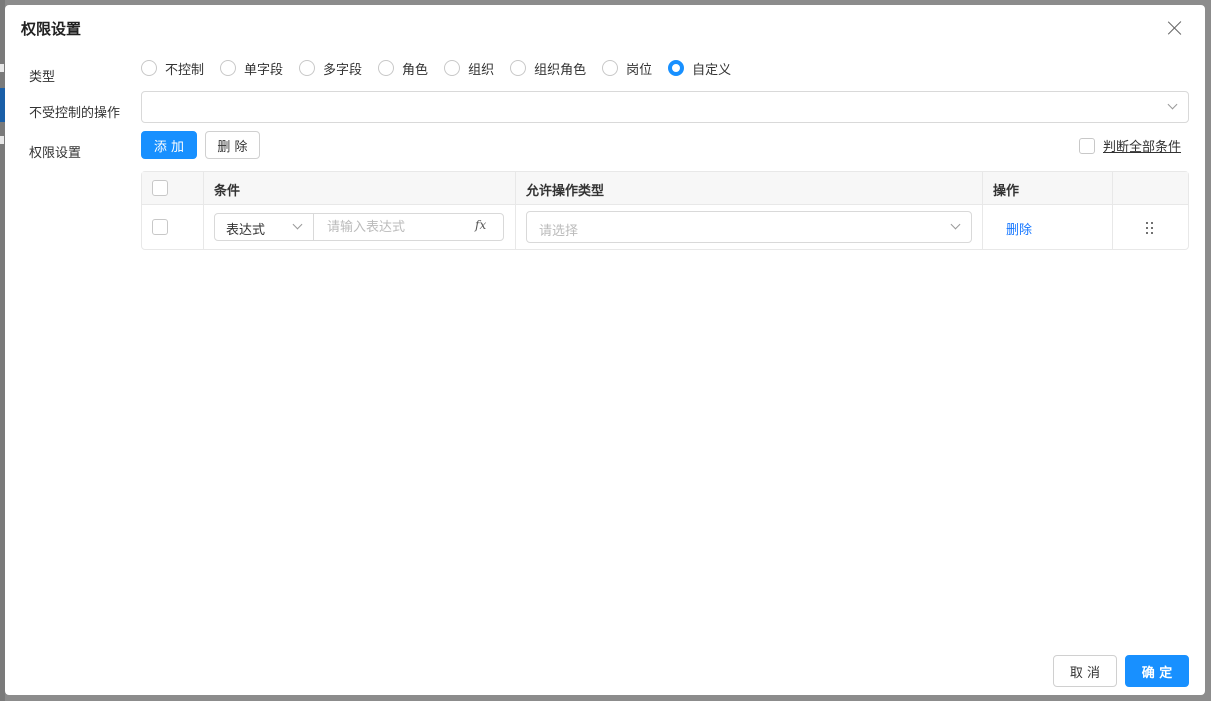 The width and height of the screenshot is (1211, 701). Describe the element at coordinates (51, 29) in the screenshot. I see `dialog-title: 权限设置` at that location.